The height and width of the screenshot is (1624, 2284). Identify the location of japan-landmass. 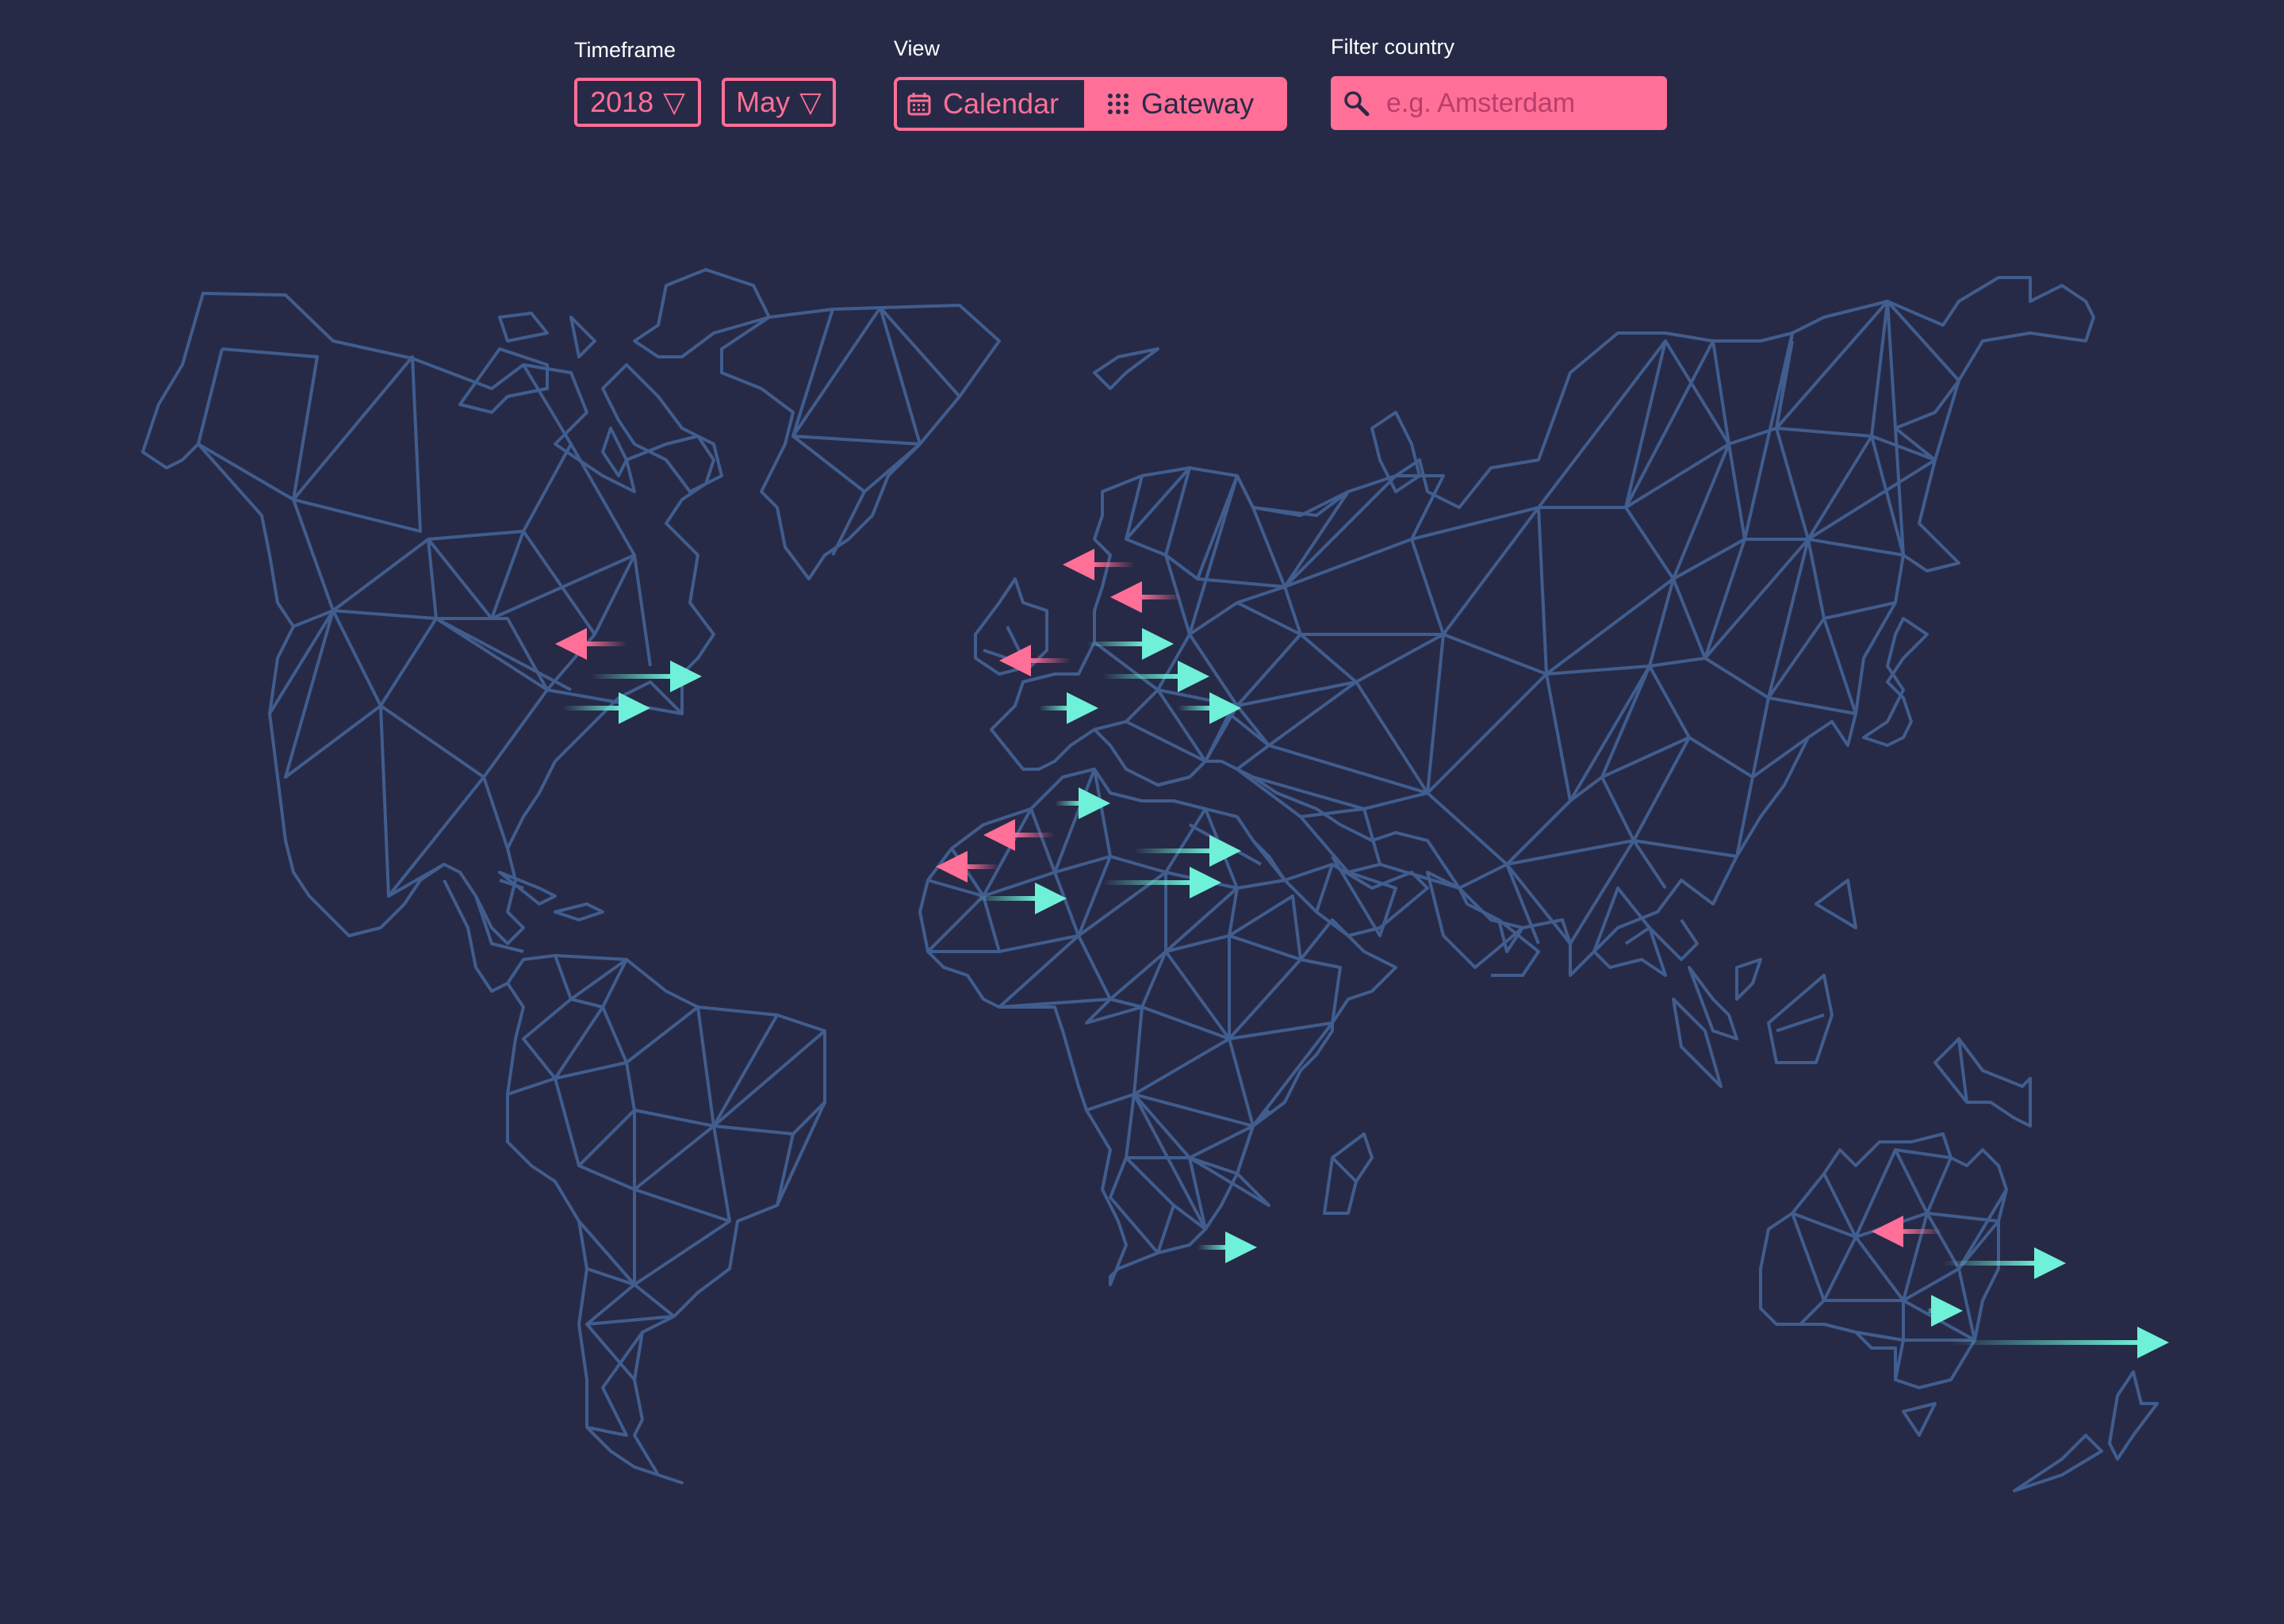
(1895, 682).